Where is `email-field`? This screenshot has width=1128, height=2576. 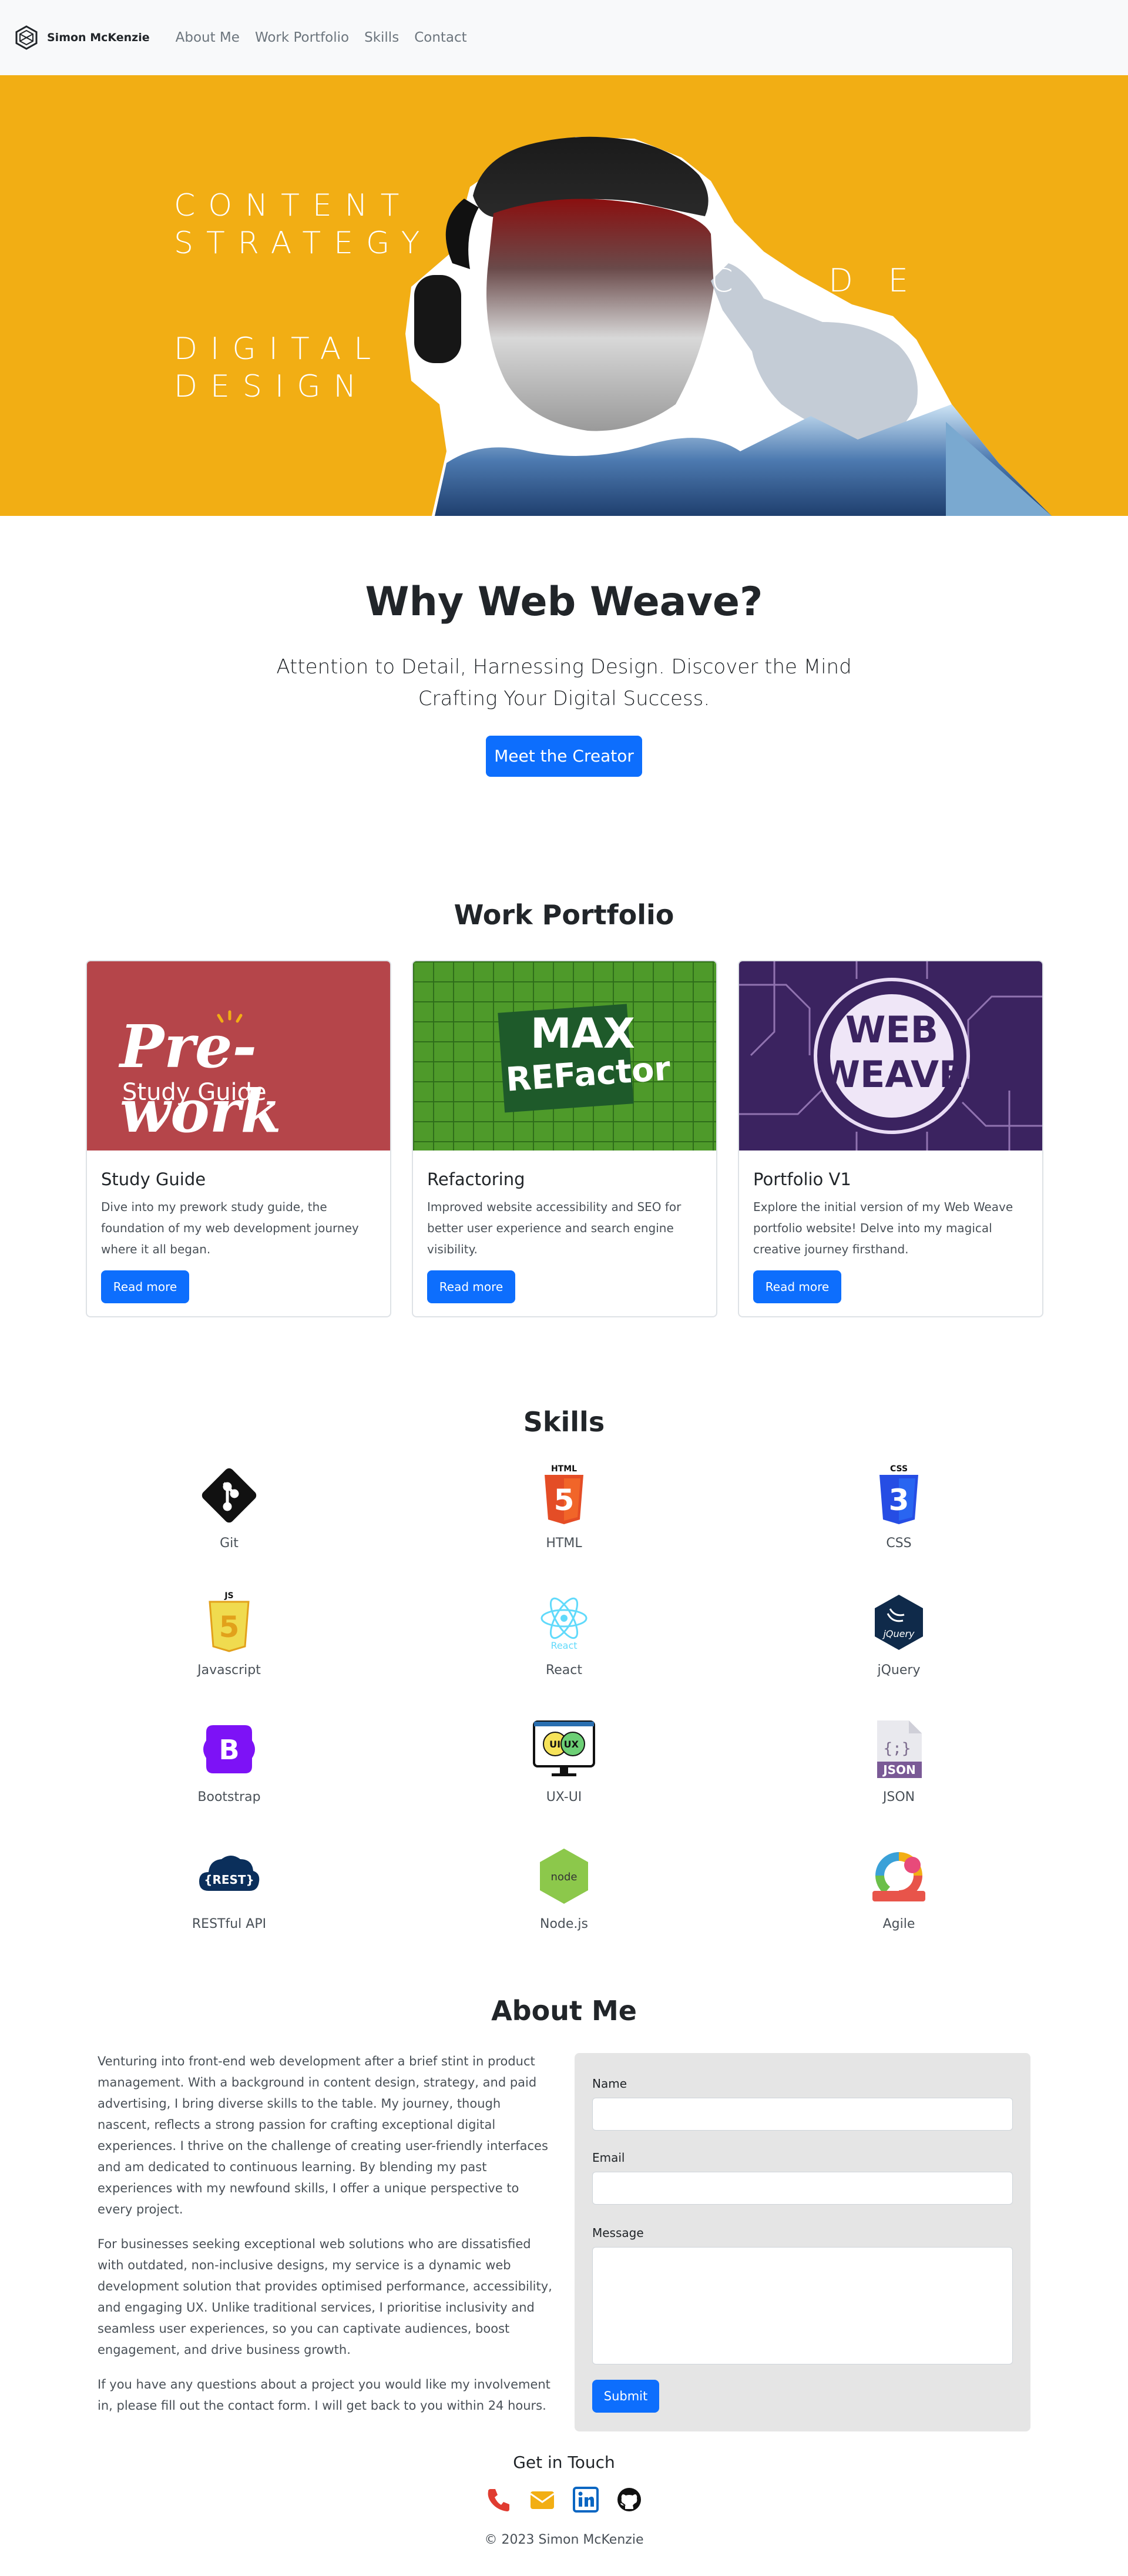
email-field is located at coordinates (802, 2189).